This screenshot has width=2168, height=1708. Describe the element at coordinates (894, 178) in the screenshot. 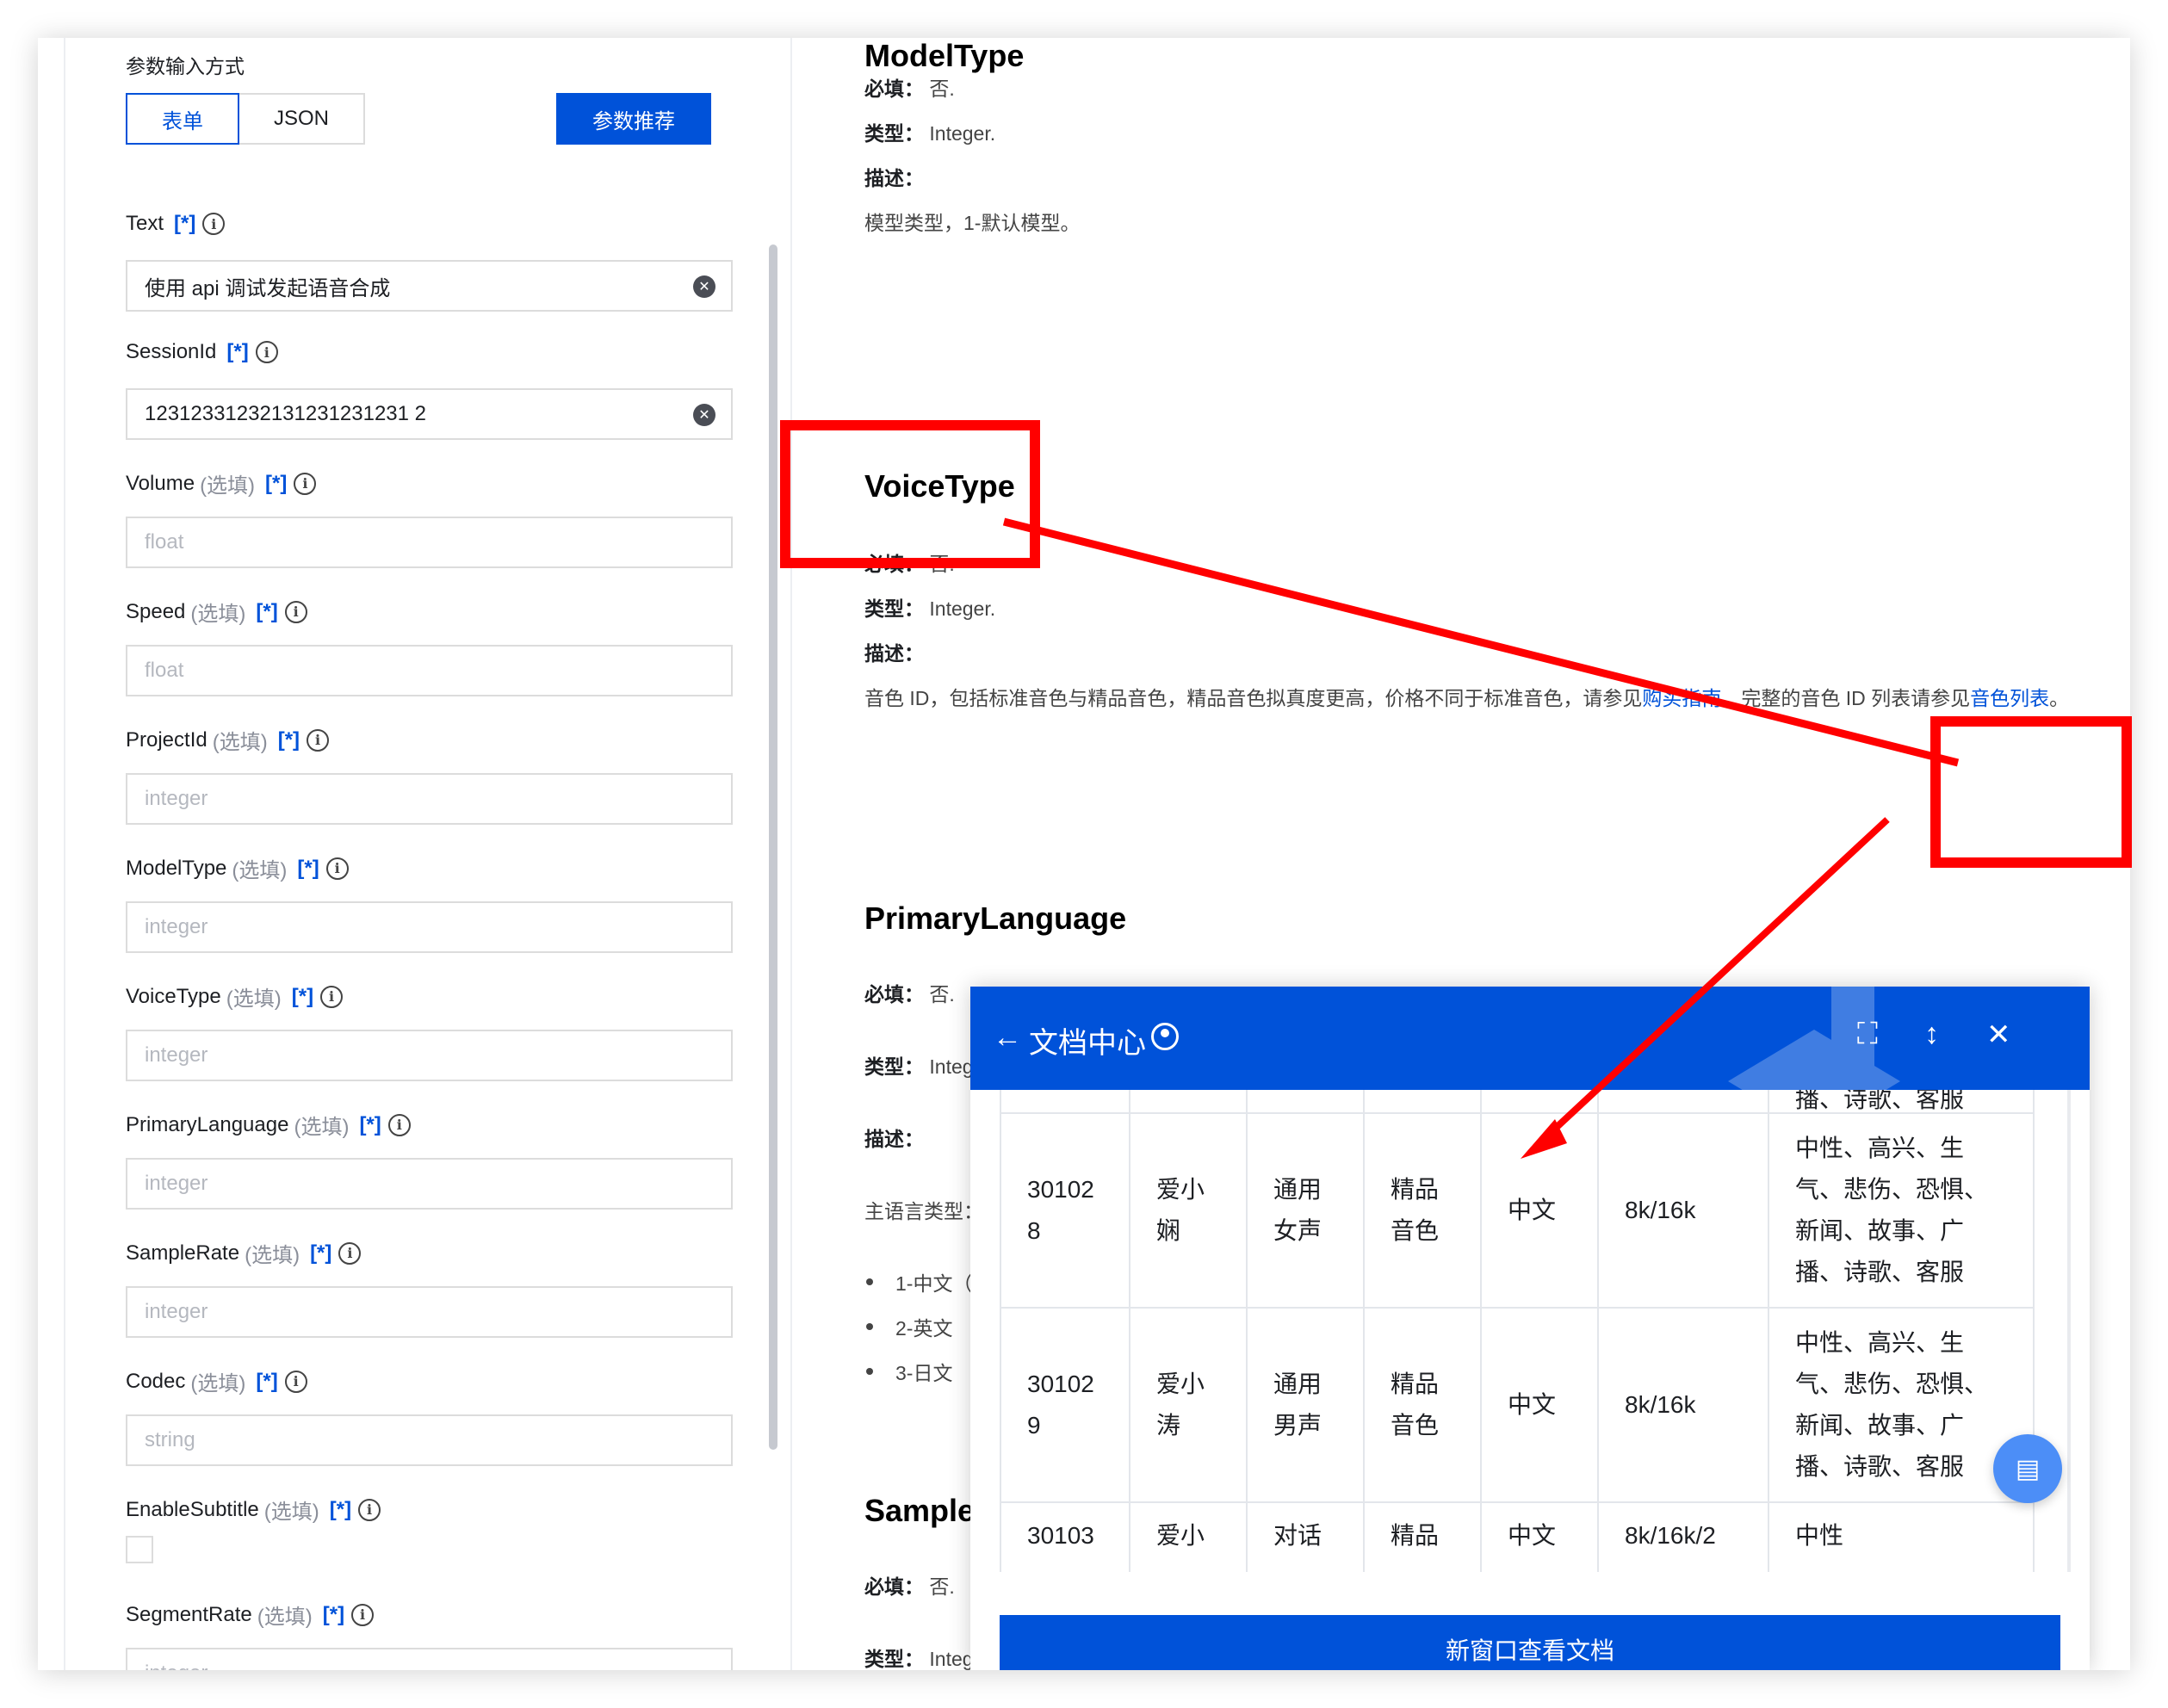

I see `modeltype-desc-label: 描述：` at that location.